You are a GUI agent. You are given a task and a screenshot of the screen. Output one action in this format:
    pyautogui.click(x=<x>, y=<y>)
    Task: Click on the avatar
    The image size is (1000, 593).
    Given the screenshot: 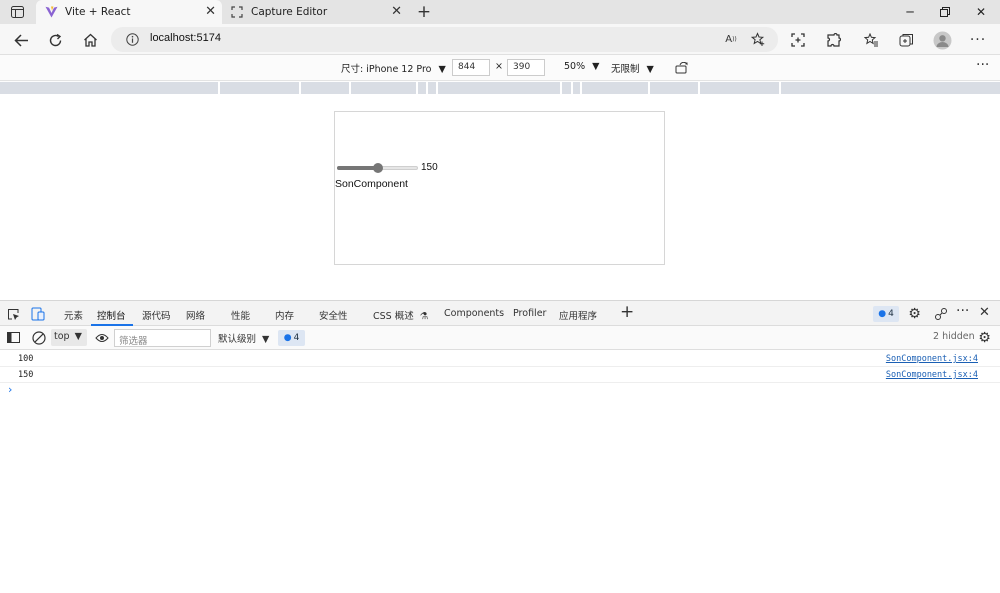 What is the action you would take?
    pyautogui.click(x=942, y=40)
    